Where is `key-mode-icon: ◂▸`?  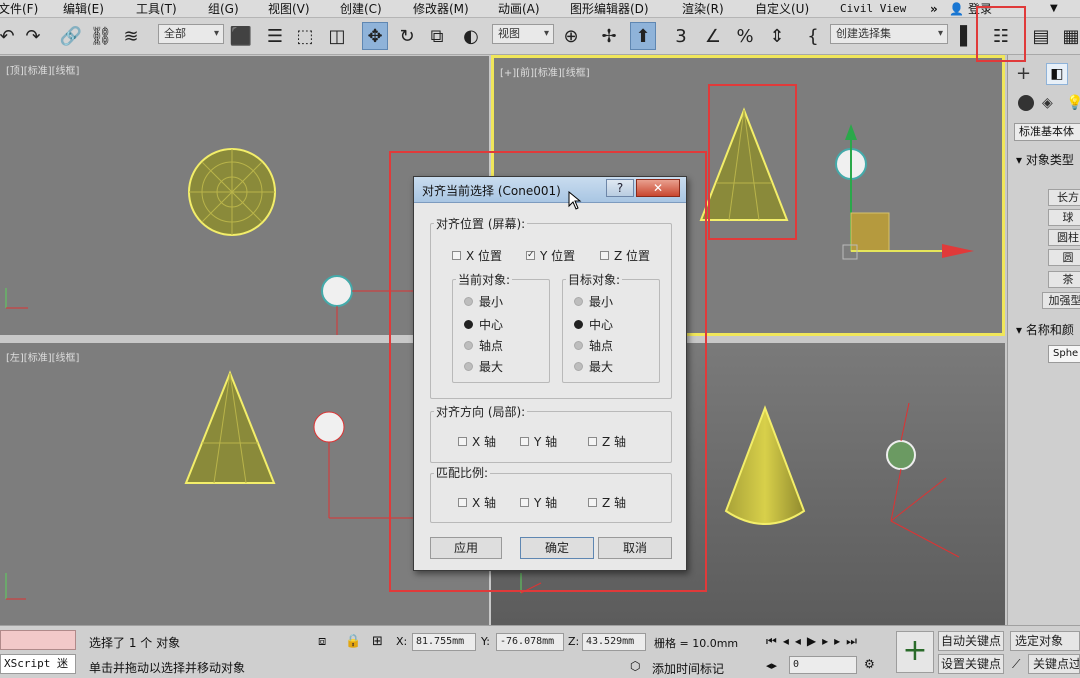
key-mode-icon: ◂▸ is located at coordinates (771, 665).